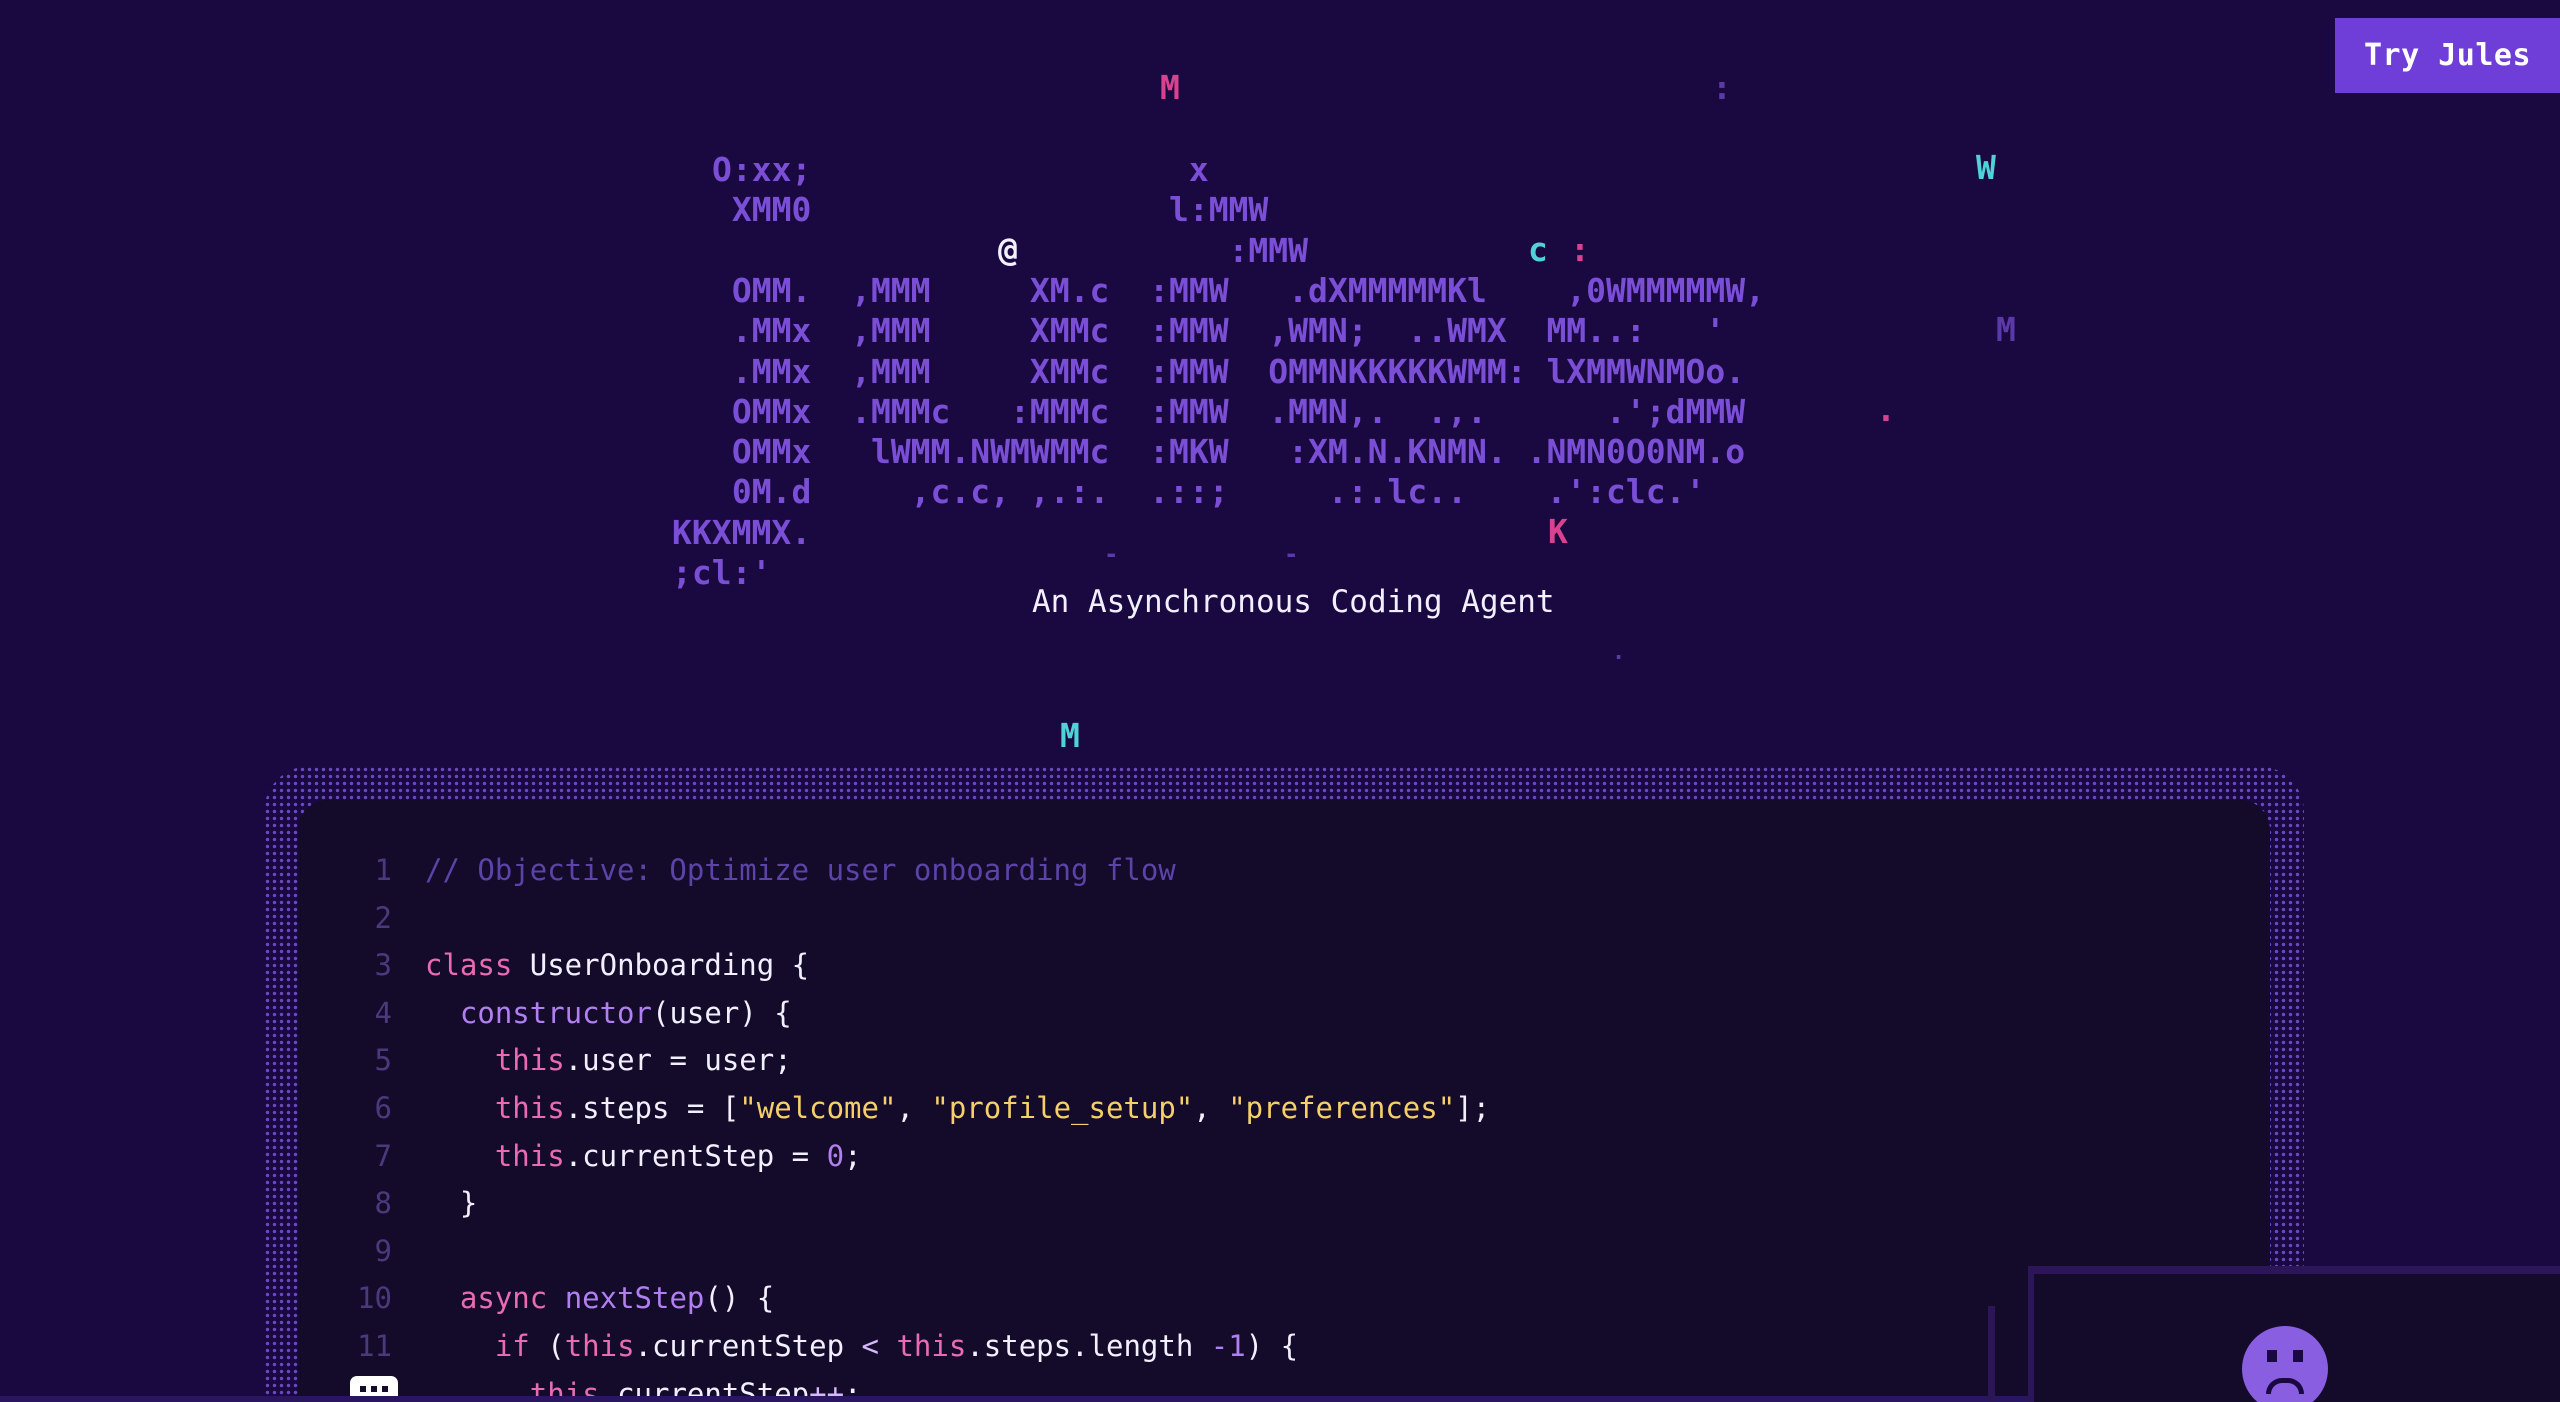 The image size is (2560, 1402). I want to click on code-token: UserOnboarding {, so click(669, 965).